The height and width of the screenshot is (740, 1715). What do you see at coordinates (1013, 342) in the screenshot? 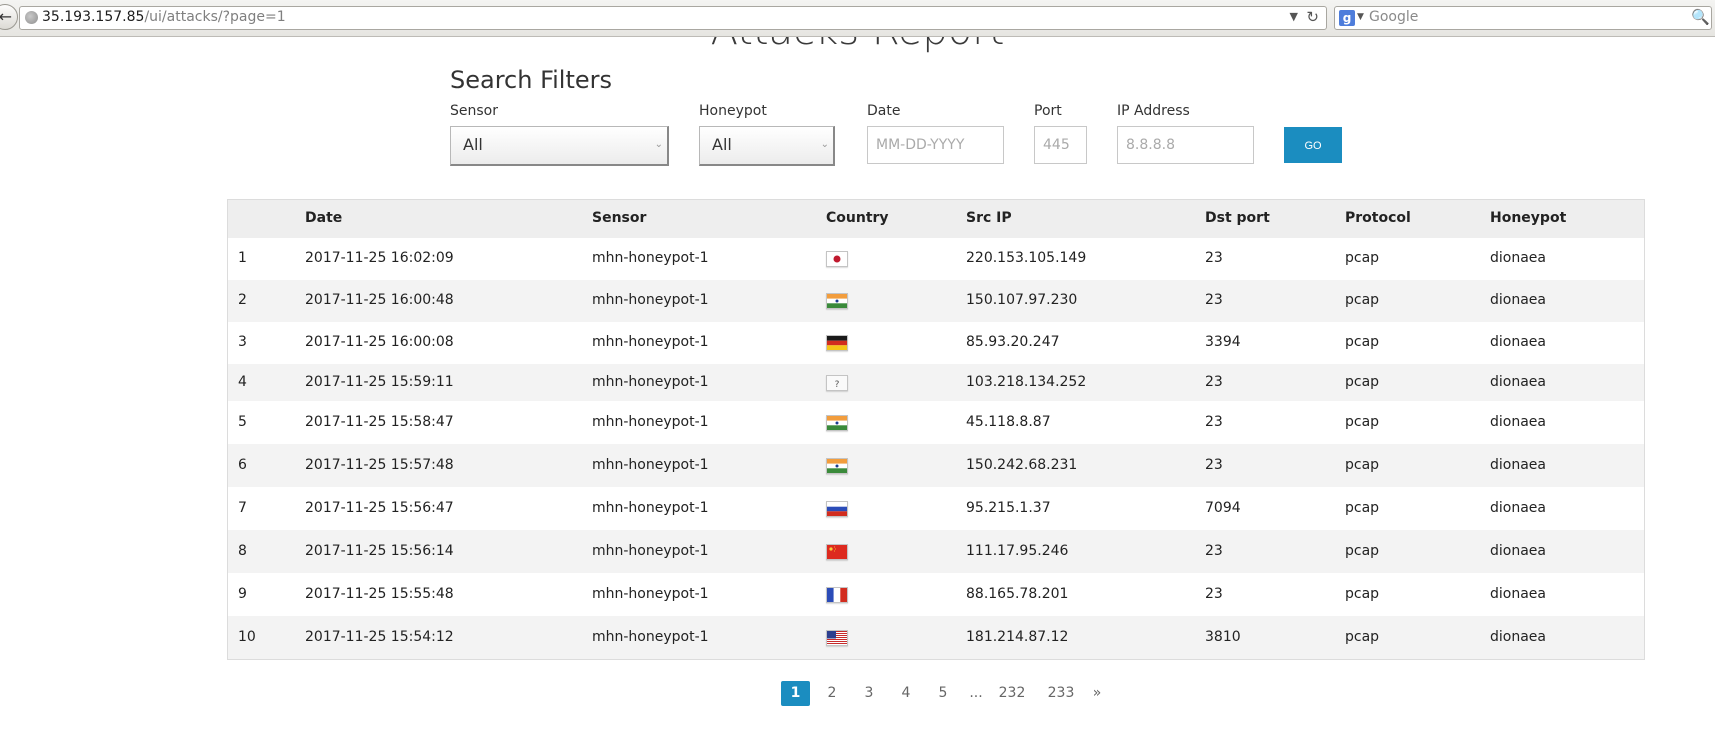
I see `cell-src-ip: 85.93.20.247` at bounding box center [1013, 342].